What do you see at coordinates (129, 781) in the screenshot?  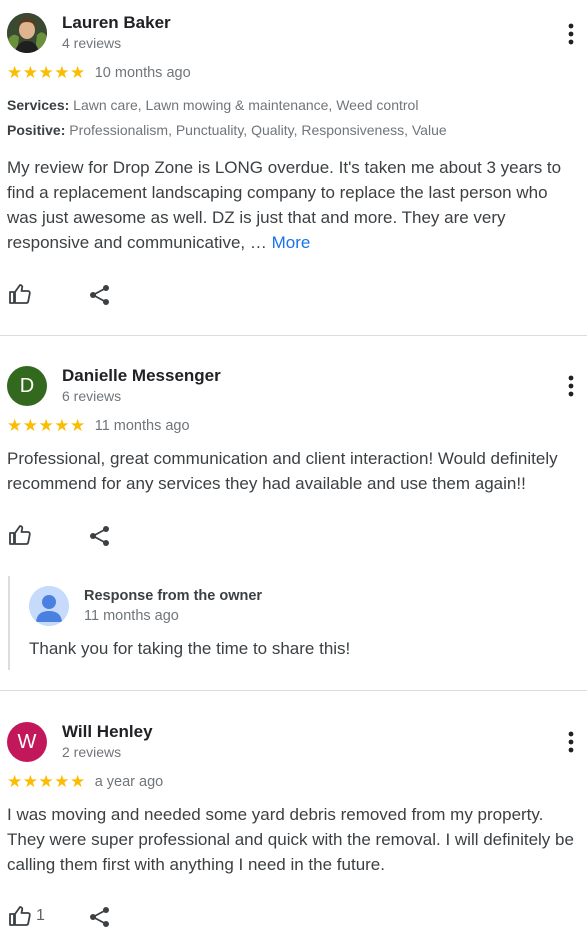 I see `review-time: a year ago` at bounding box center [129, 781].